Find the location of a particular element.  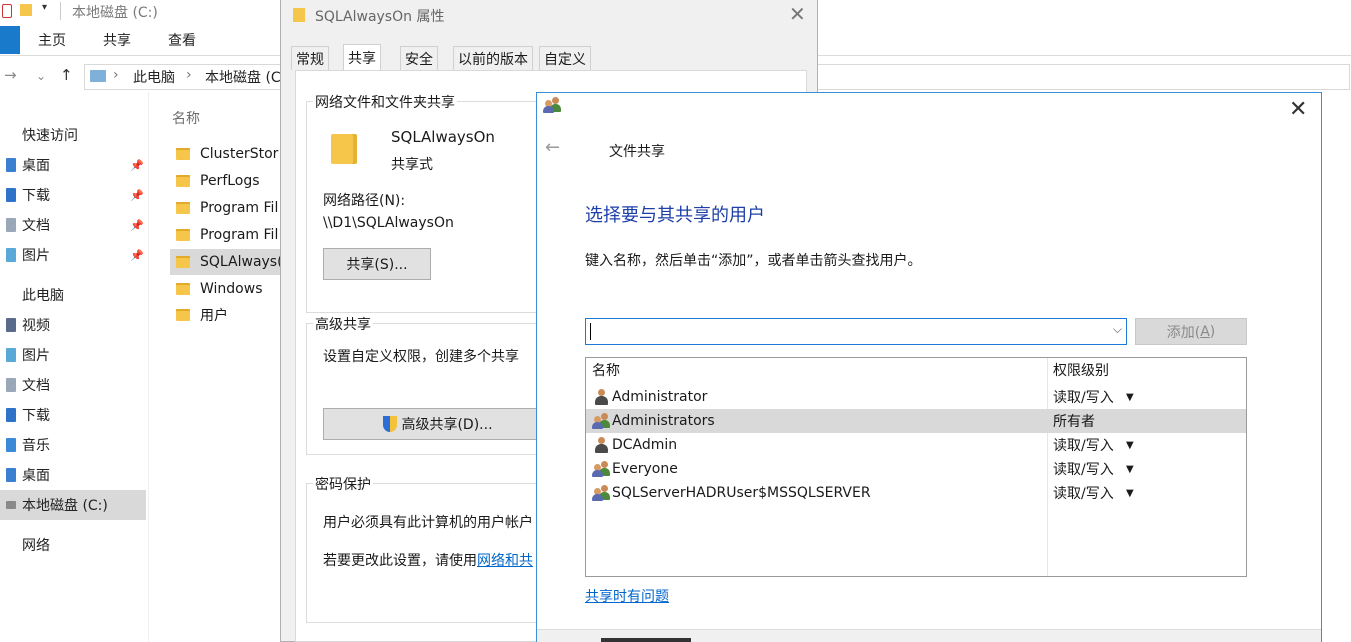

list-item: 用户 is located at coordinates (225, 315).